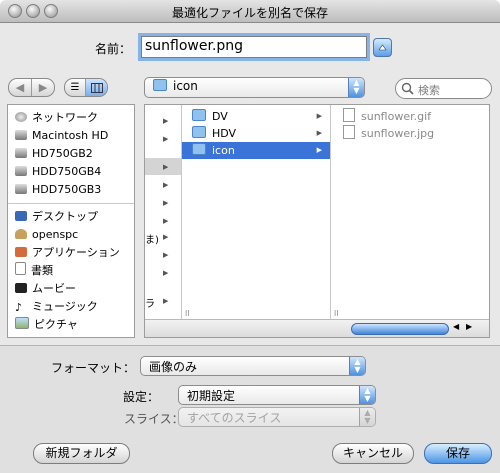 Image resolution: width=500 pixels, height=473 pixels. What do you see at coordinates (152, 240) in the screenshot?
I see `column-1-fragment: ま)` at bounding box center [152, 240].